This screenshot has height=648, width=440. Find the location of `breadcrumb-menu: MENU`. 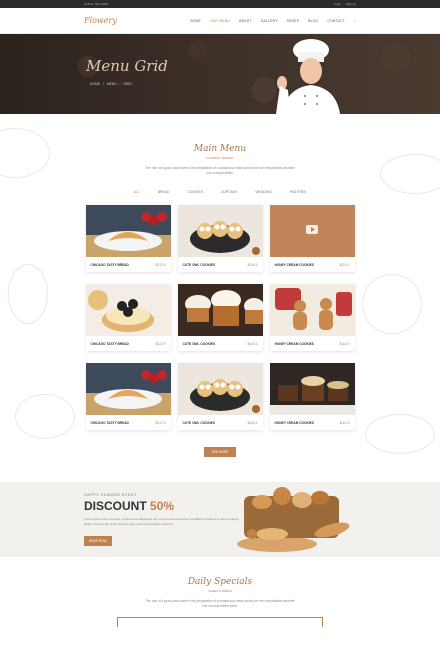

breadcrumb-menu: MENU is located at coordinates (112, 84).